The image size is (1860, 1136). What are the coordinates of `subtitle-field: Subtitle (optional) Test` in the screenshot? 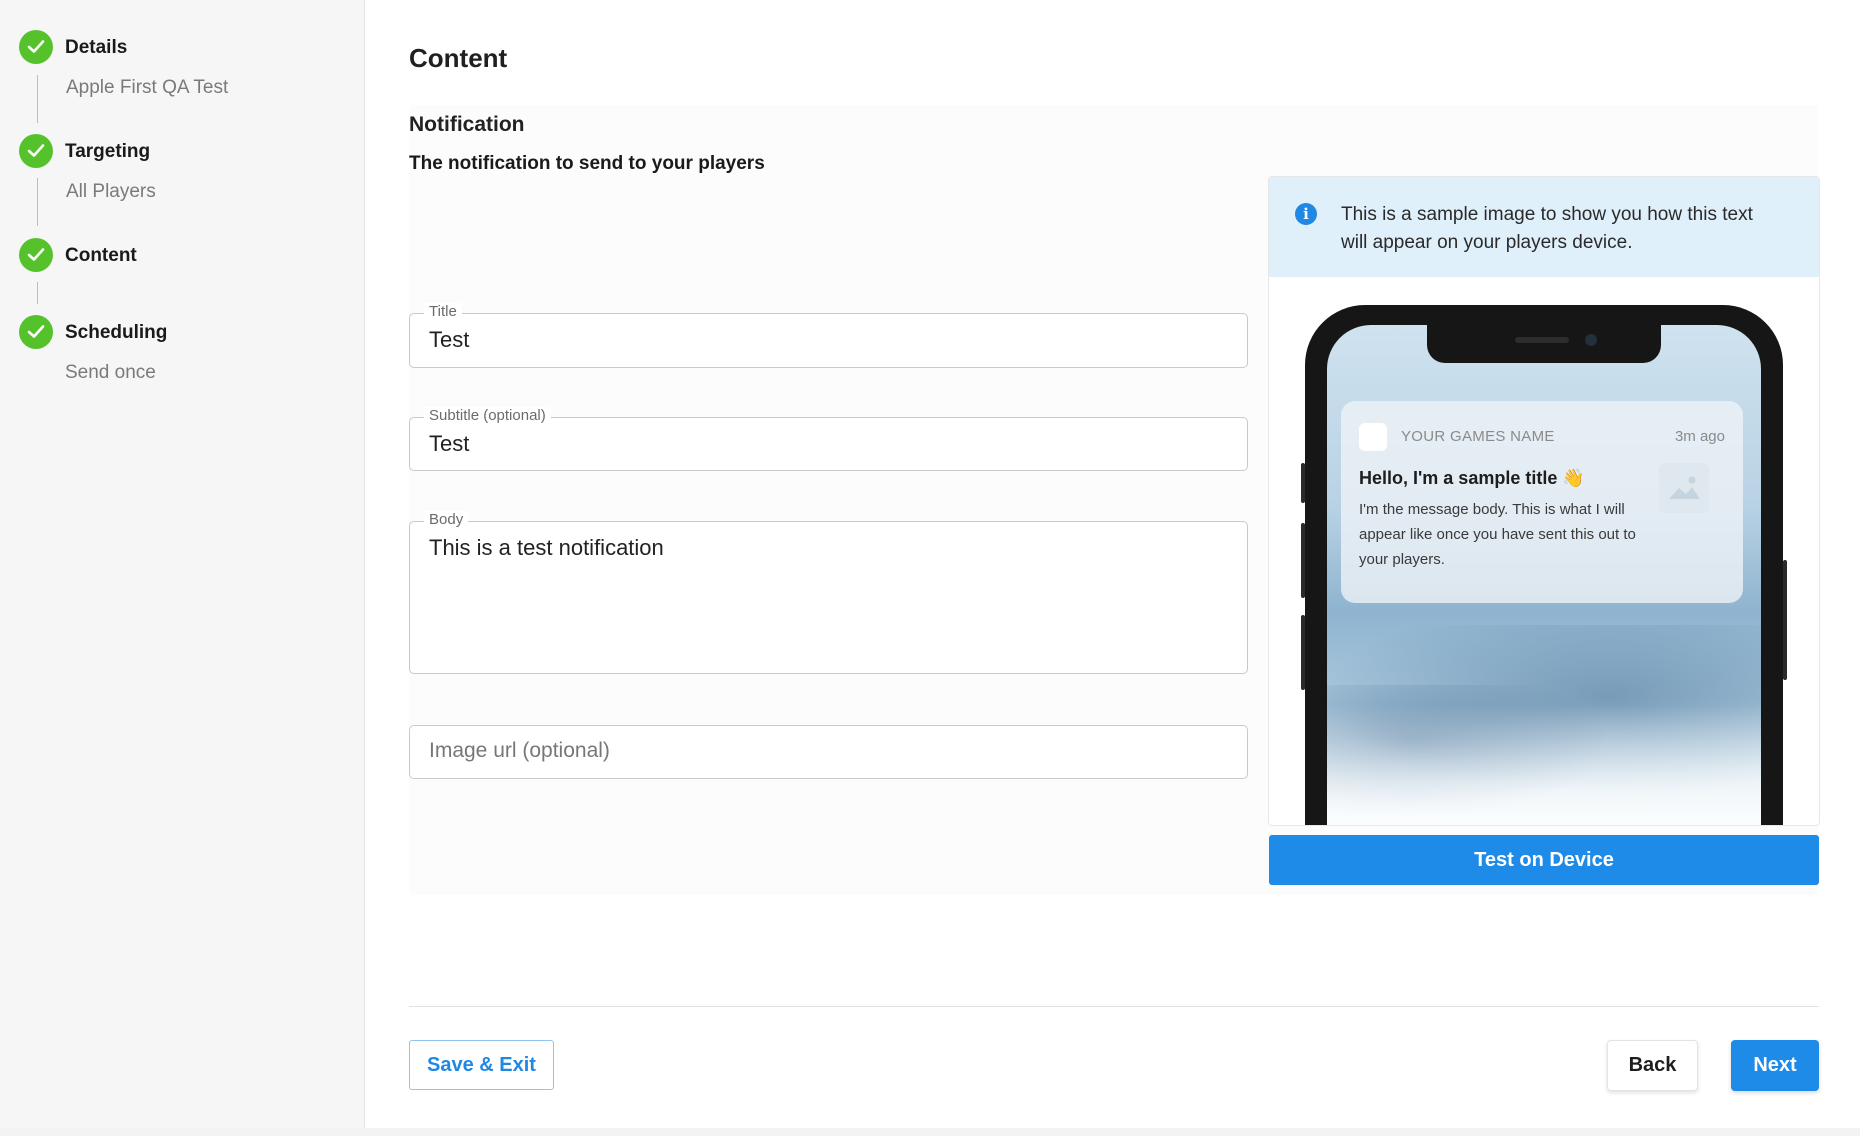 It's located at (828, 439).